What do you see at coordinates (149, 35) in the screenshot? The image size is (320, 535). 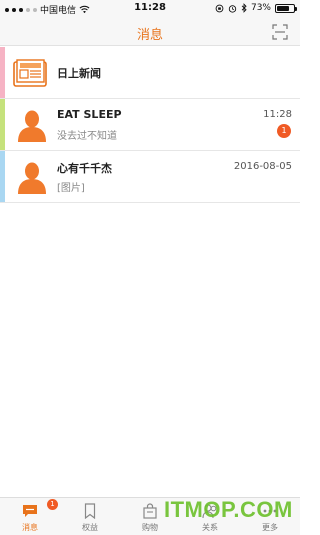 I see `page-title: 消息` at bounding box center [149, 35].